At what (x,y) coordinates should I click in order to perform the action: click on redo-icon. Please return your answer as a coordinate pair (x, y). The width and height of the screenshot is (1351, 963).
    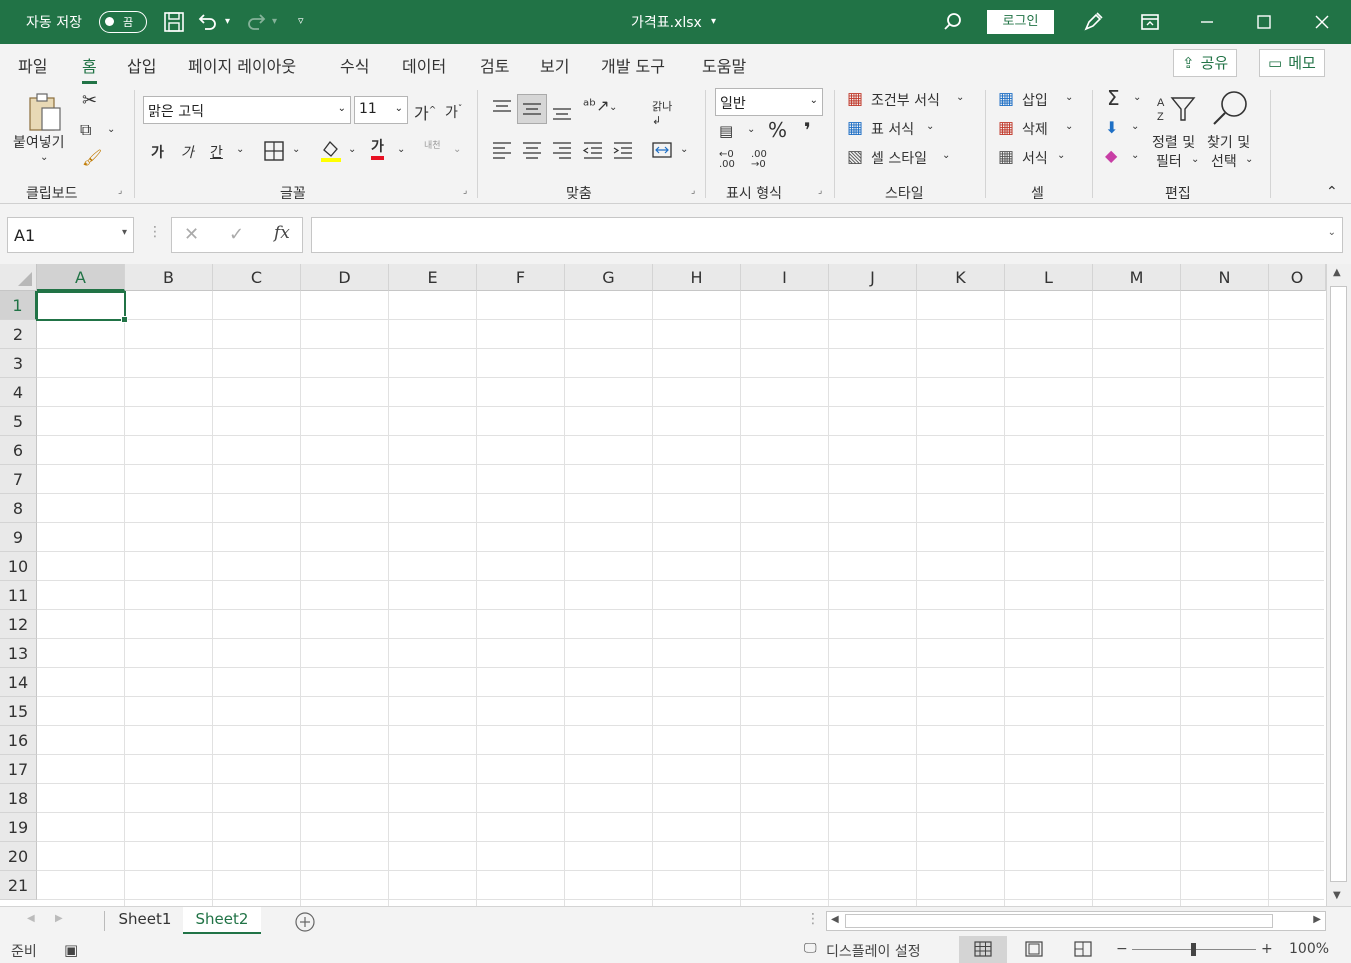
    Looking at the image, I should click on (257, 22).